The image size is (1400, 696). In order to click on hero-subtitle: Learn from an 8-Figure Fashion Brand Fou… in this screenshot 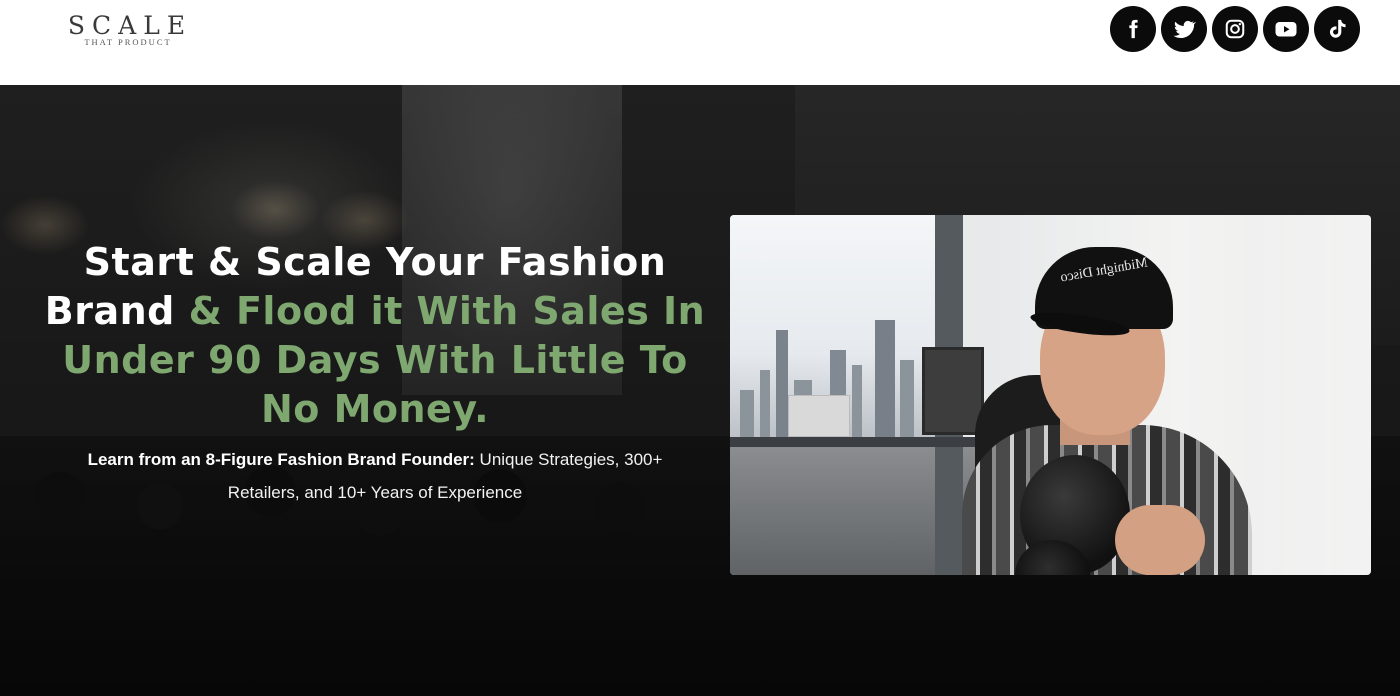, I will do `click(375, 476)`.